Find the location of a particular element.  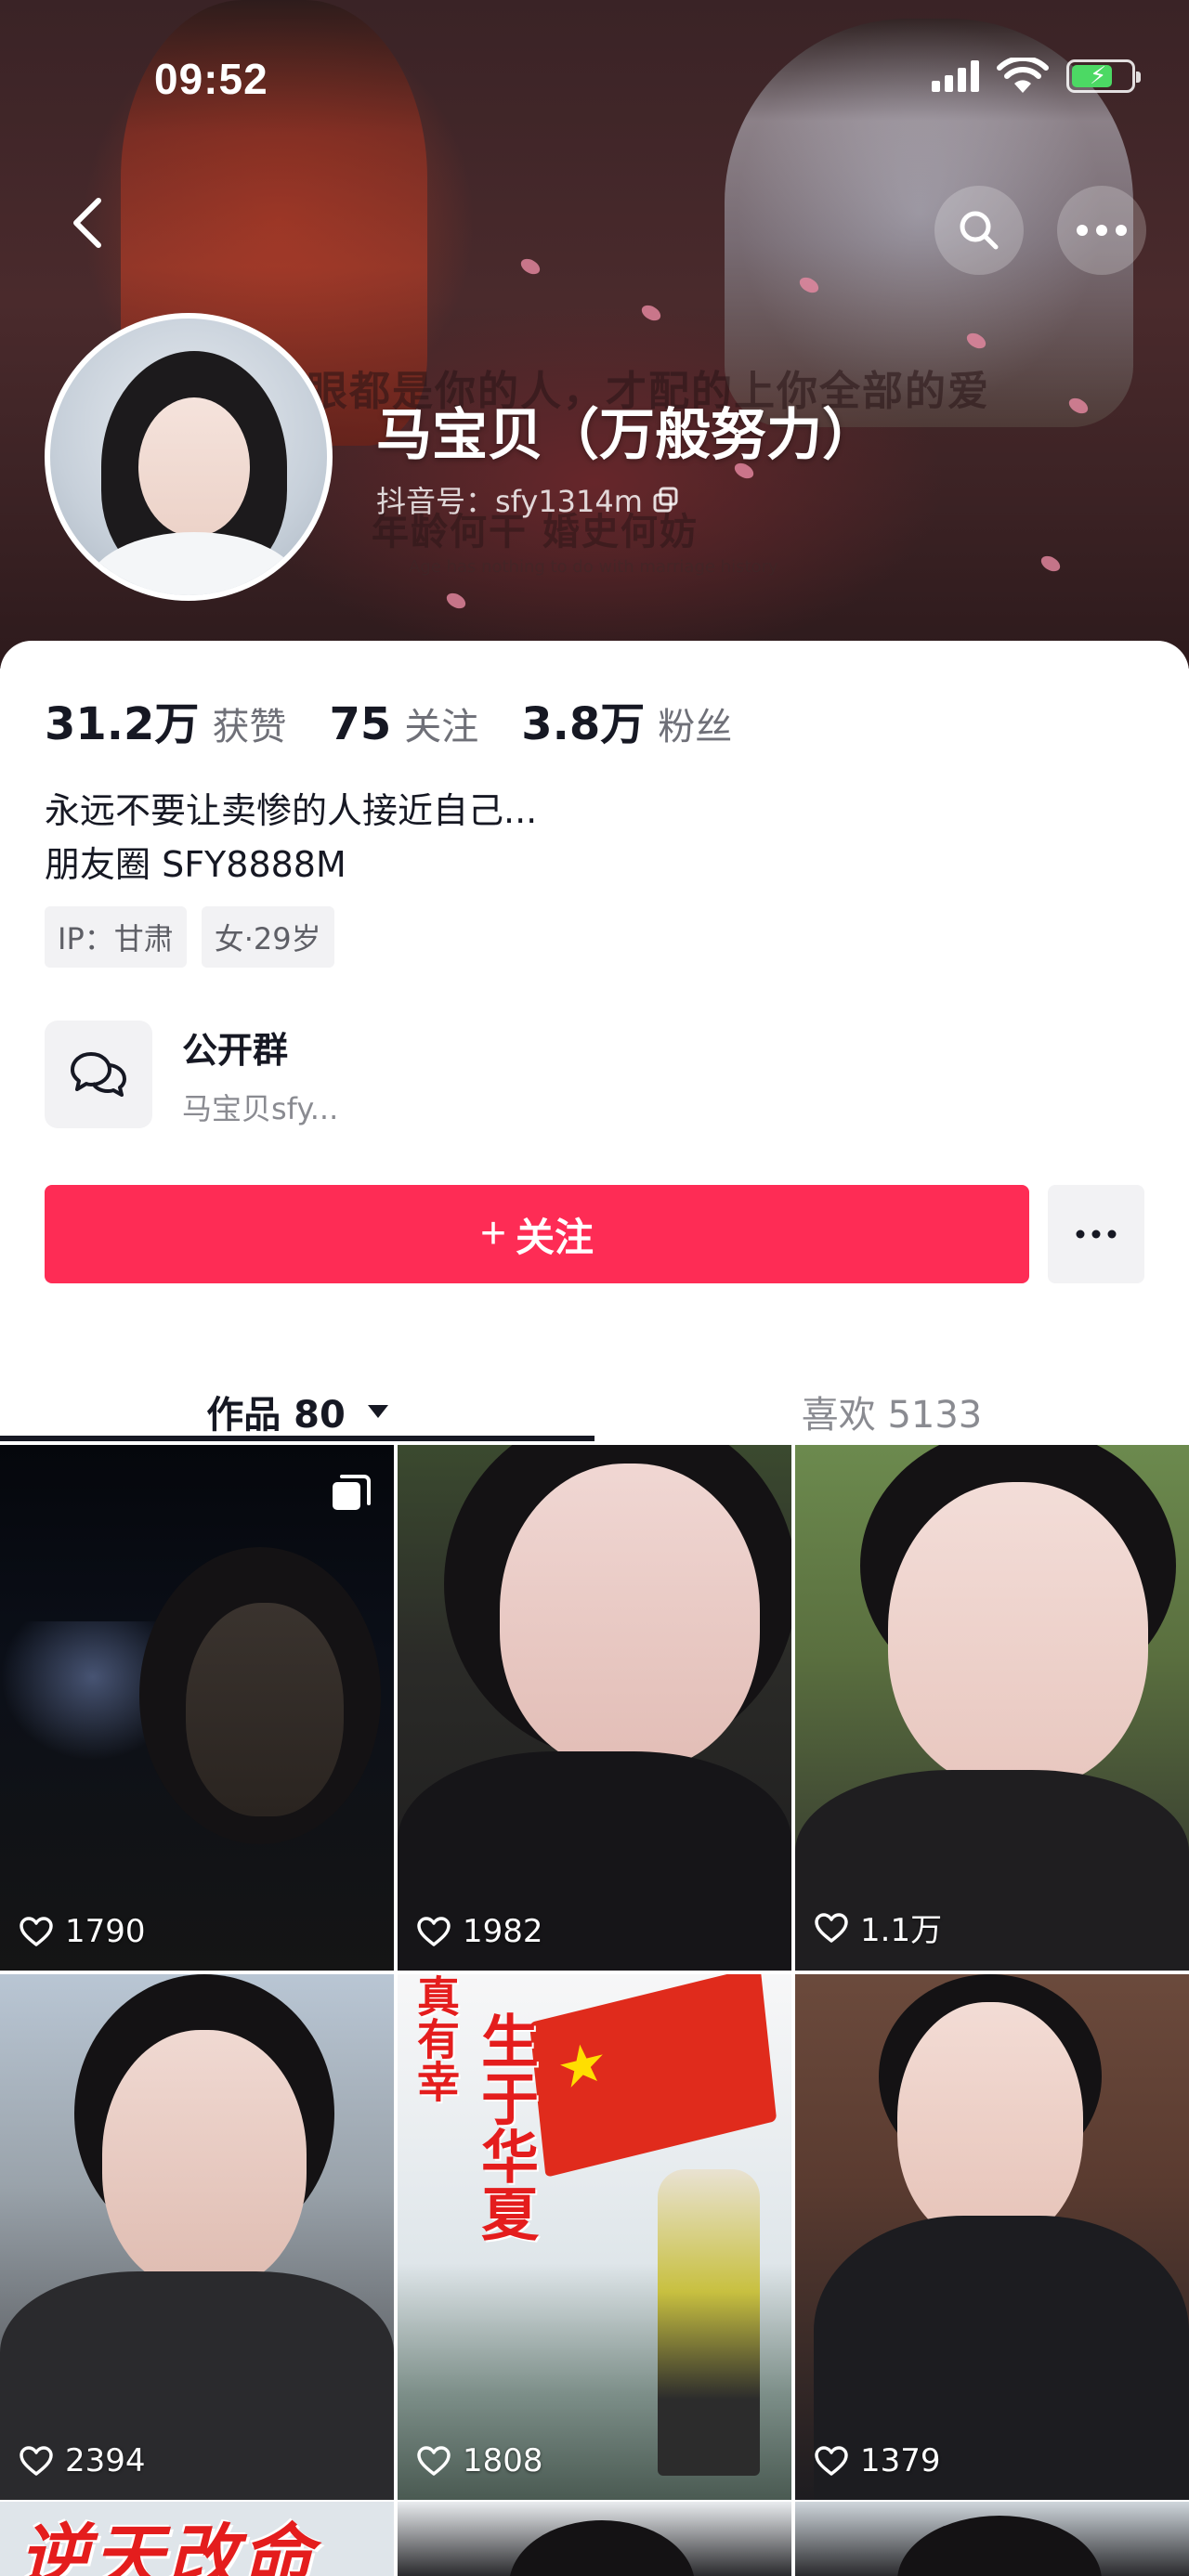

more-actions-button is located at coordinates (1096, 1234).